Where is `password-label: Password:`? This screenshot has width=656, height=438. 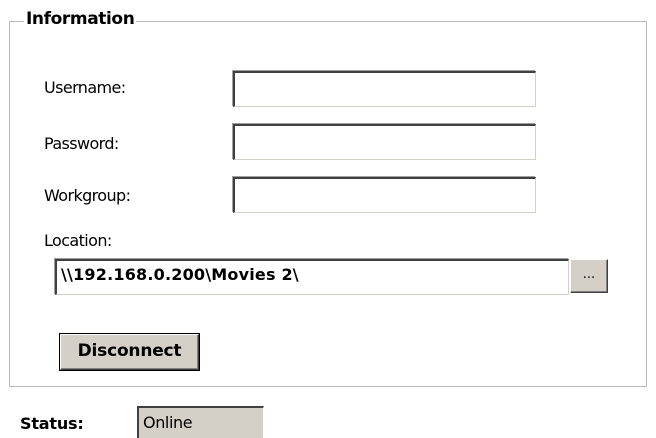 password-label: Password: is located at coordinates (81, 143).